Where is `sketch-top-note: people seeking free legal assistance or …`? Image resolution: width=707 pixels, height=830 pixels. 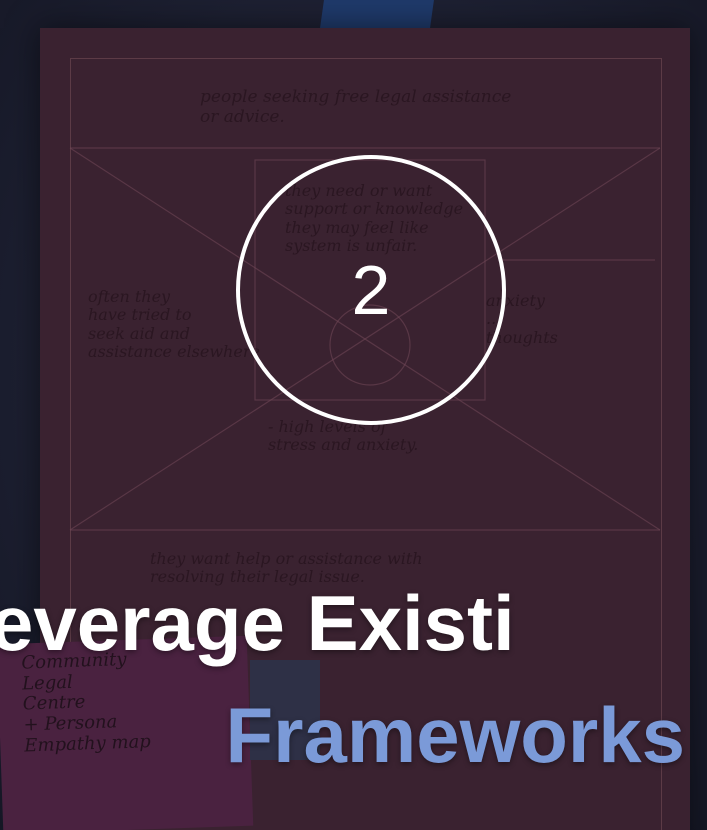 sketch-top-note: people seeking free legal assistance or … is located at coordinates (356, 107).